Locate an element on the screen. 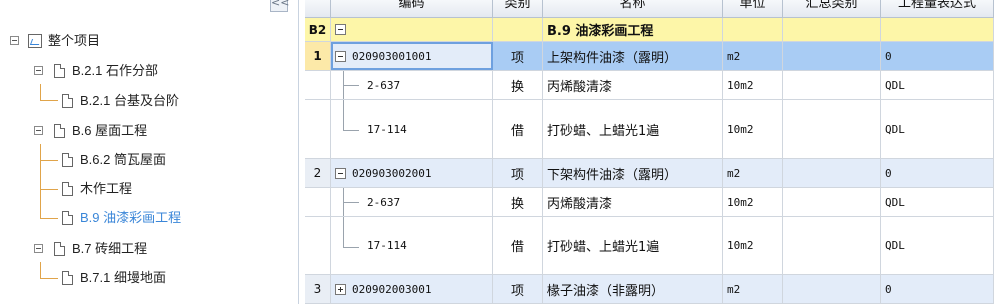  tree-item-b9-selected: B.9 油漆彩画工程 is located at coordinates (162, 218).